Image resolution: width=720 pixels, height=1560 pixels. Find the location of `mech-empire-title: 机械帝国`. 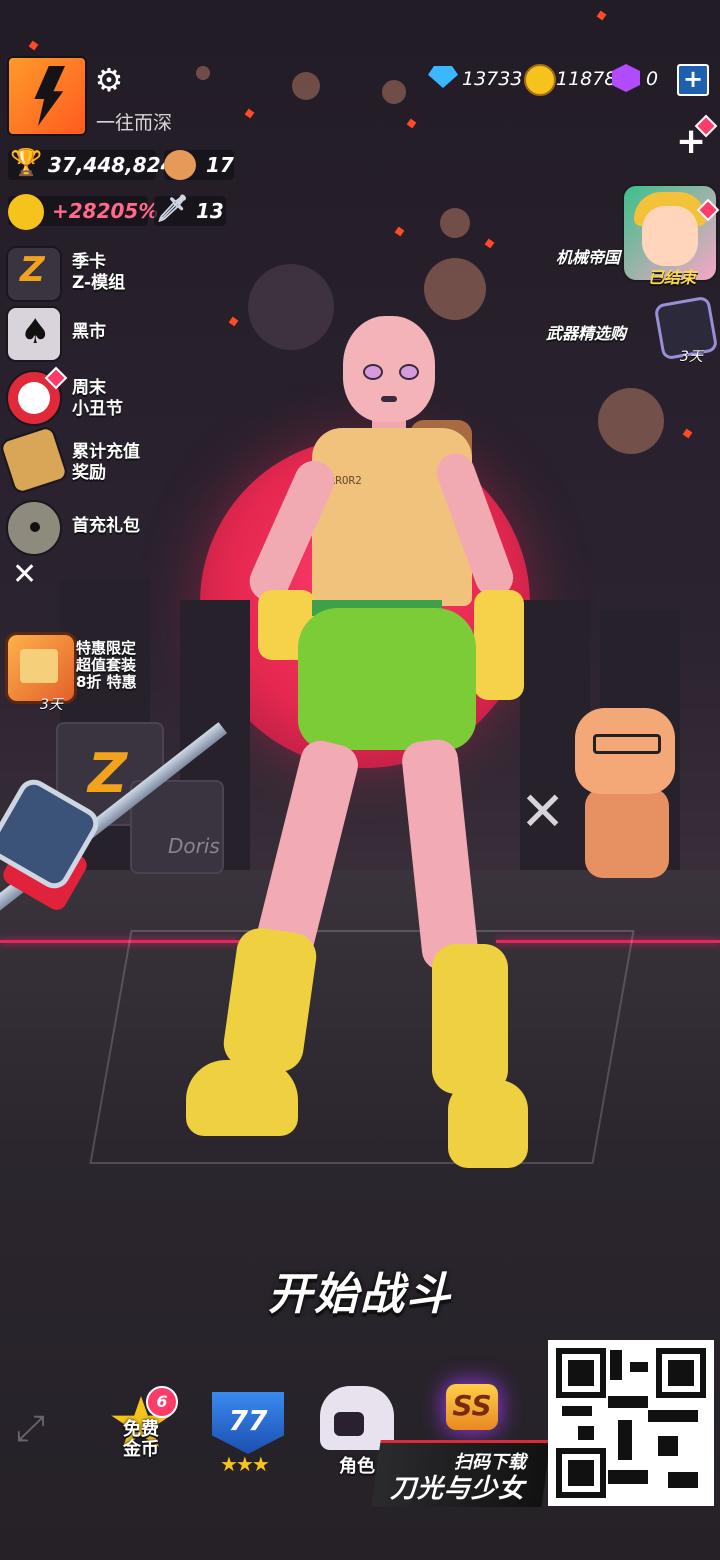

mech-empire-title: 机械帝国 is located at coordinates (588, 256).